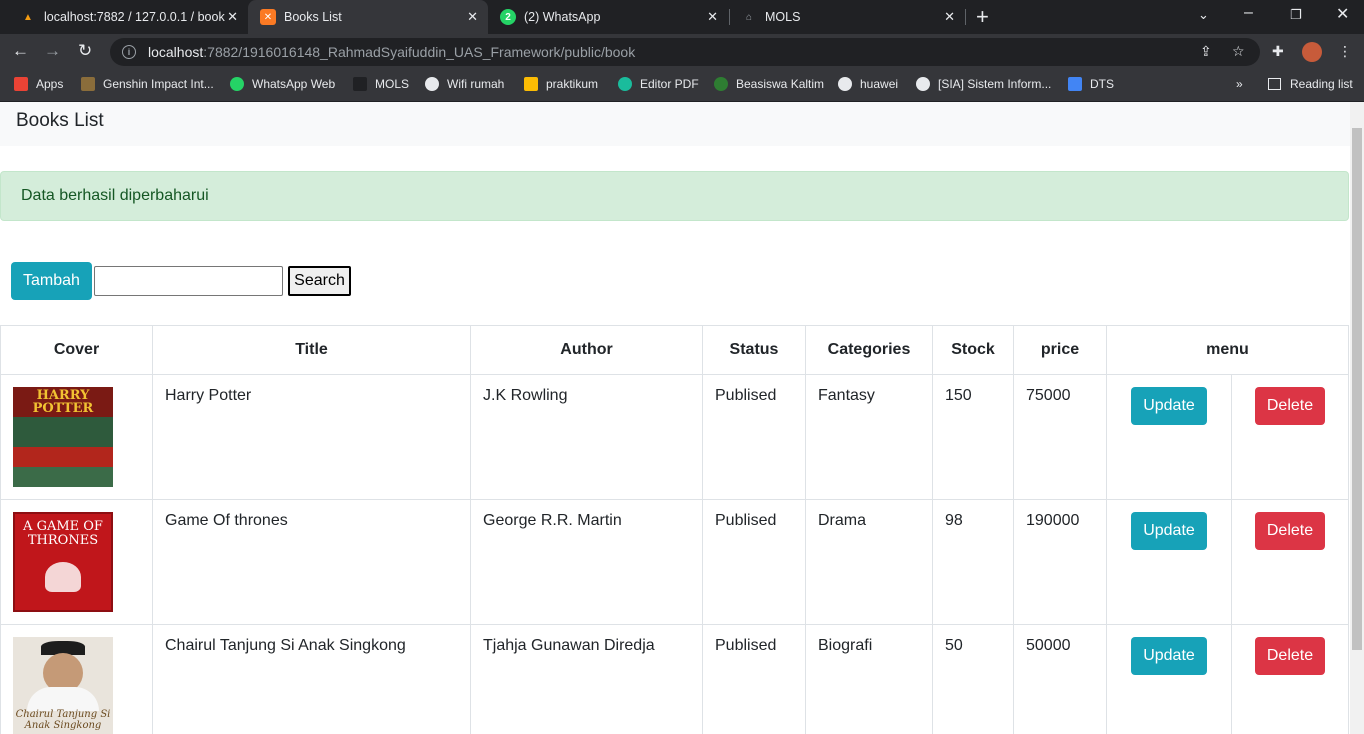  Describe the element at coordinates (508, 17) in the screenshot. I see `whatsapp-icon: 2` at that location.